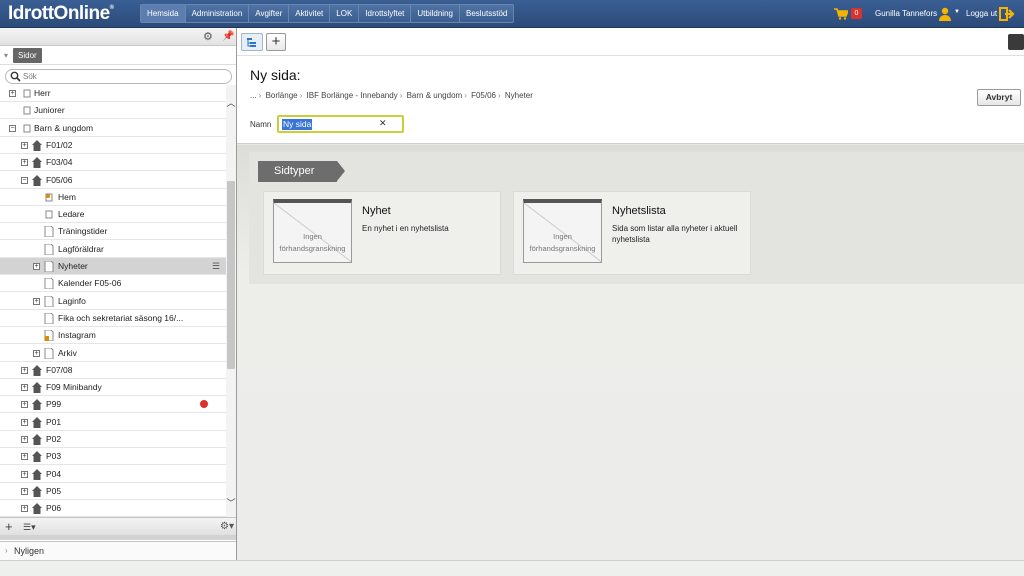  I want to click on tree-item: + P02, so click(113, 439).